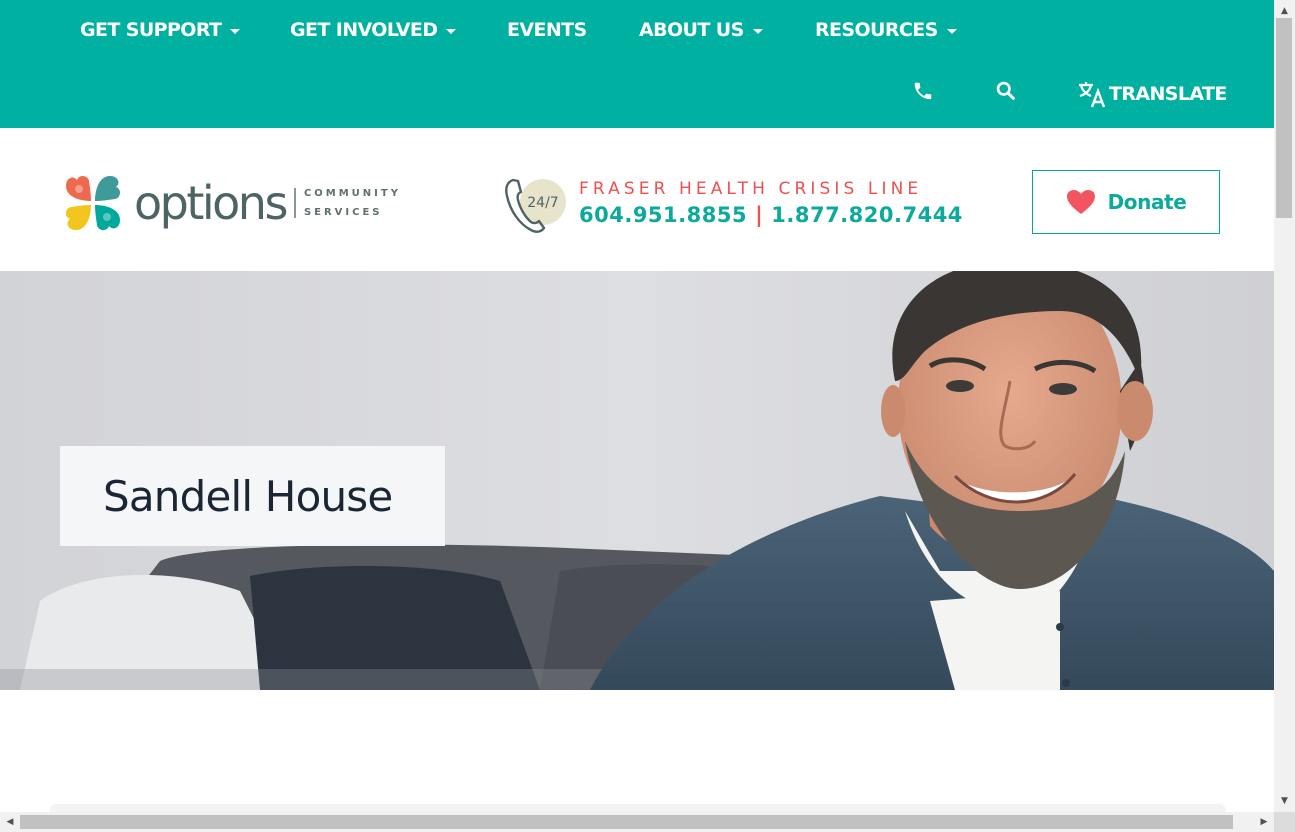  I want to click on phone-24-7-icon: 24/7, so click(535, 205).